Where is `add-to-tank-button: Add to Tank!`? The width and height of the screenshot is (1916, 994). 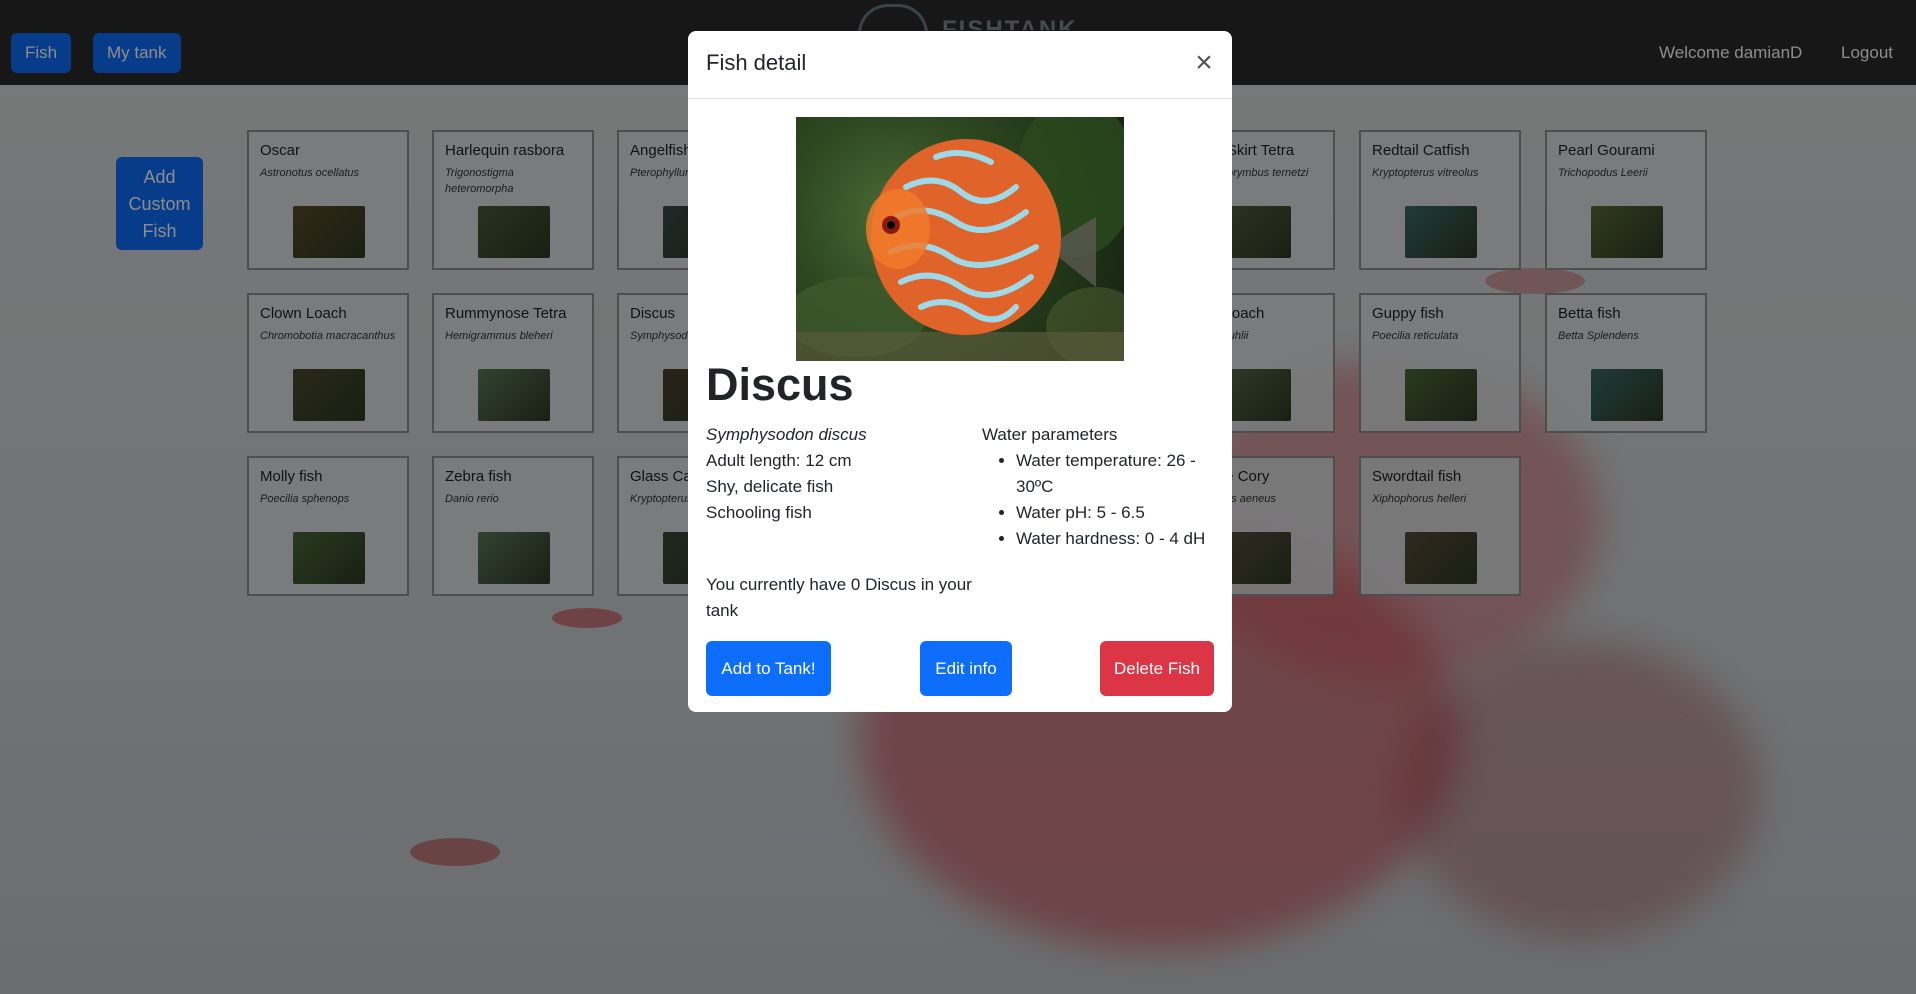
add-to-tank-button: Add to Tank! is located at coordinates (768, 668).